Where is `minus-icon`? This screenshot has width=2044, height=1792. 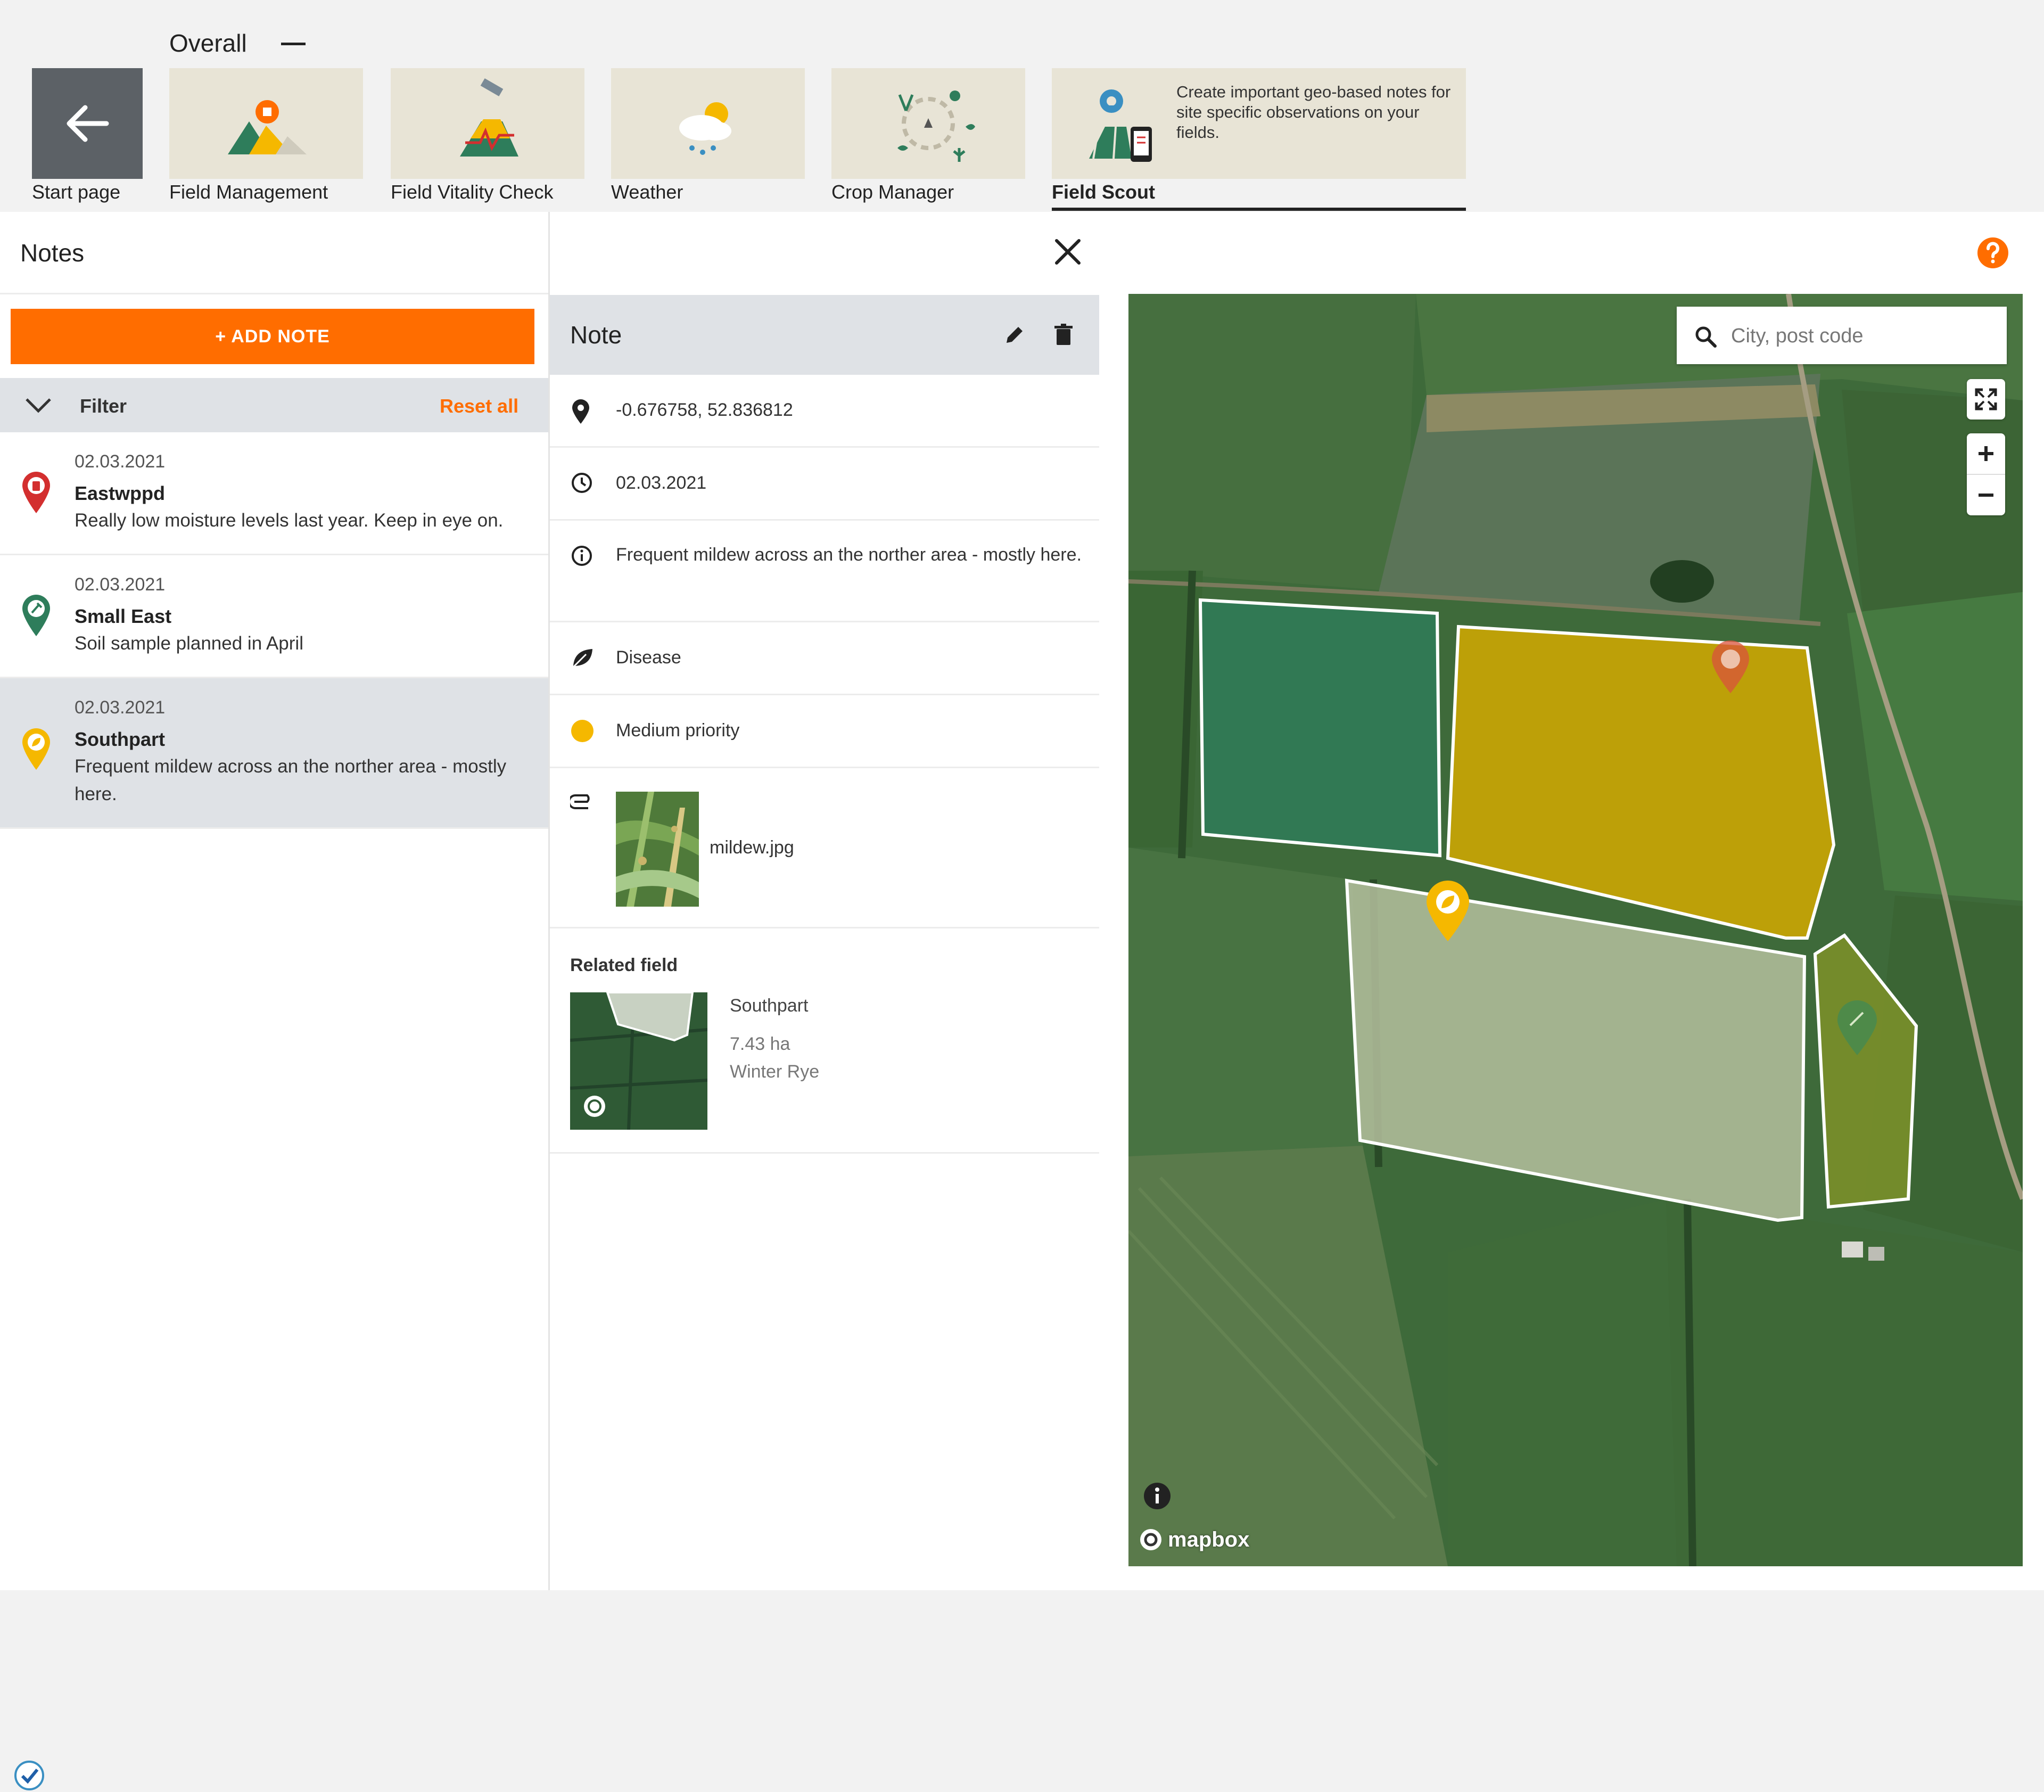
minus-icon is located at coordinates (1986, 495).